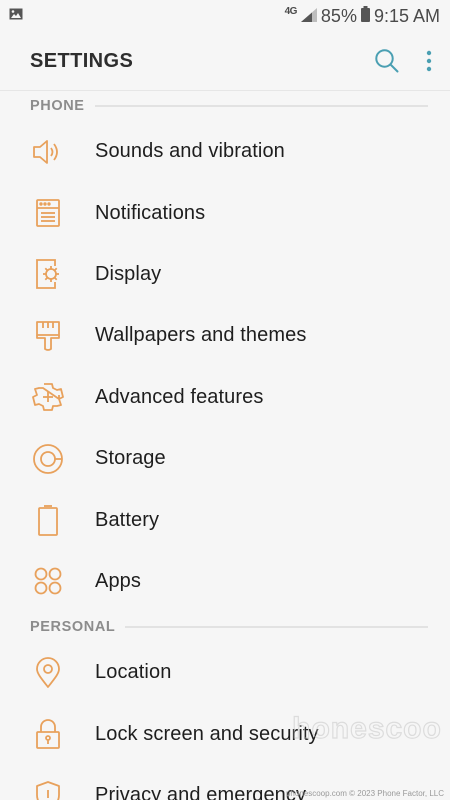 The height and width of the screenshot is (800, 450). I want to click on settings-item-label: Lock screen and security, so click(207, 733).